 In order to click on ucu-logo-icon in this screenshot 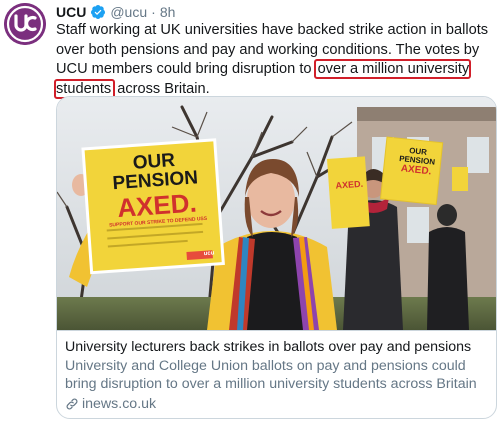, I will do `click(25, 24)`.